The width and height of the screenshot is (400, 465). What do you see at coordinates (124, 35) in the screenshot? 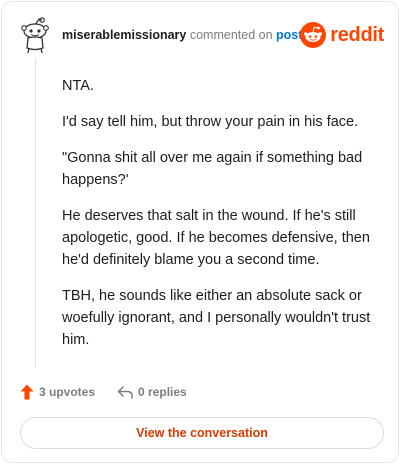
I see `username: miserablemissionary` at bounding box center [124, 35].